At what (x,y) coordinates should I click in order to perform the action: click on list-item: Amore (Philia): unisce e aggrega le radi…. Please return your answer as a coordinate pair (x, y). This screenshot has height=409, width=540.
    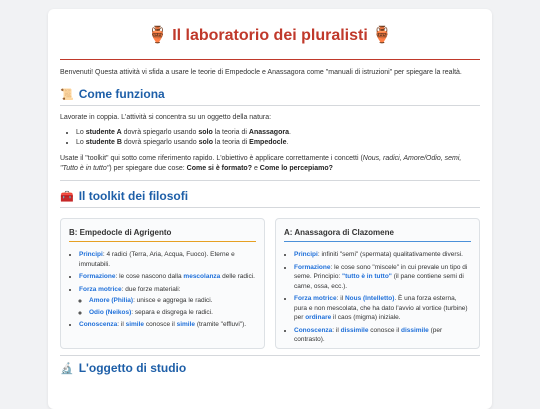
    Looking at the image, I should click on (172, 301).